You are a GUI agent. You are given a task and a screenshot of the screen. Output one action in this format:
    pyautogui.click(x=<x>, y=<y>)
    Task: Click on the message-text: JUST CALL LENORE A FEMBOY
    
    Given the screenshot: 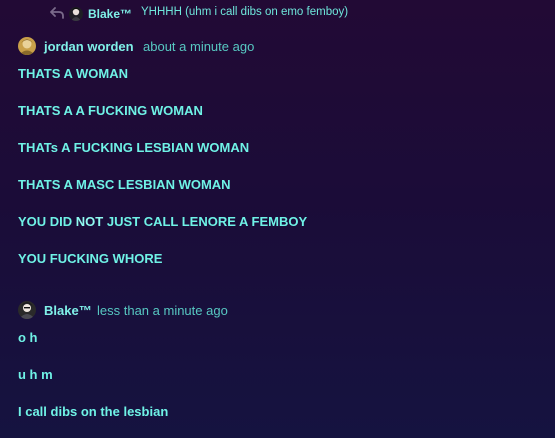 What is the action you would take?
    pyautogui.click(x=205, y=221)
    